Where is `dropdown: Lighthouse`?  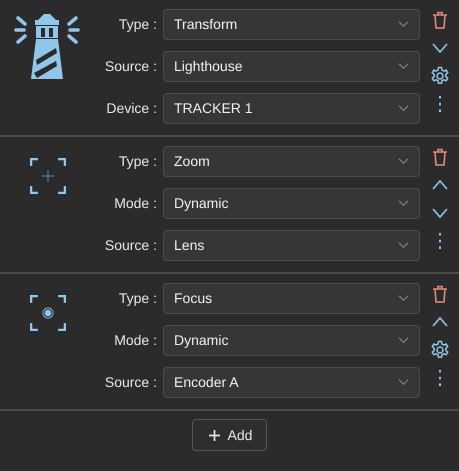
dropdown: Lighthouse is located at coordinates (291, 66).